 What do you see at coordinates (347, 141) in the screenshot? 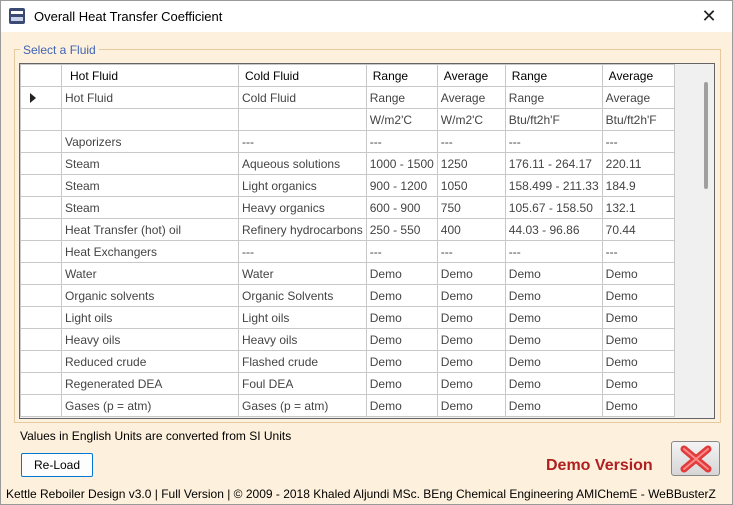
I see `table-row: Vaporizers --- --- --- --- ---` at bounding box center [347, 141].